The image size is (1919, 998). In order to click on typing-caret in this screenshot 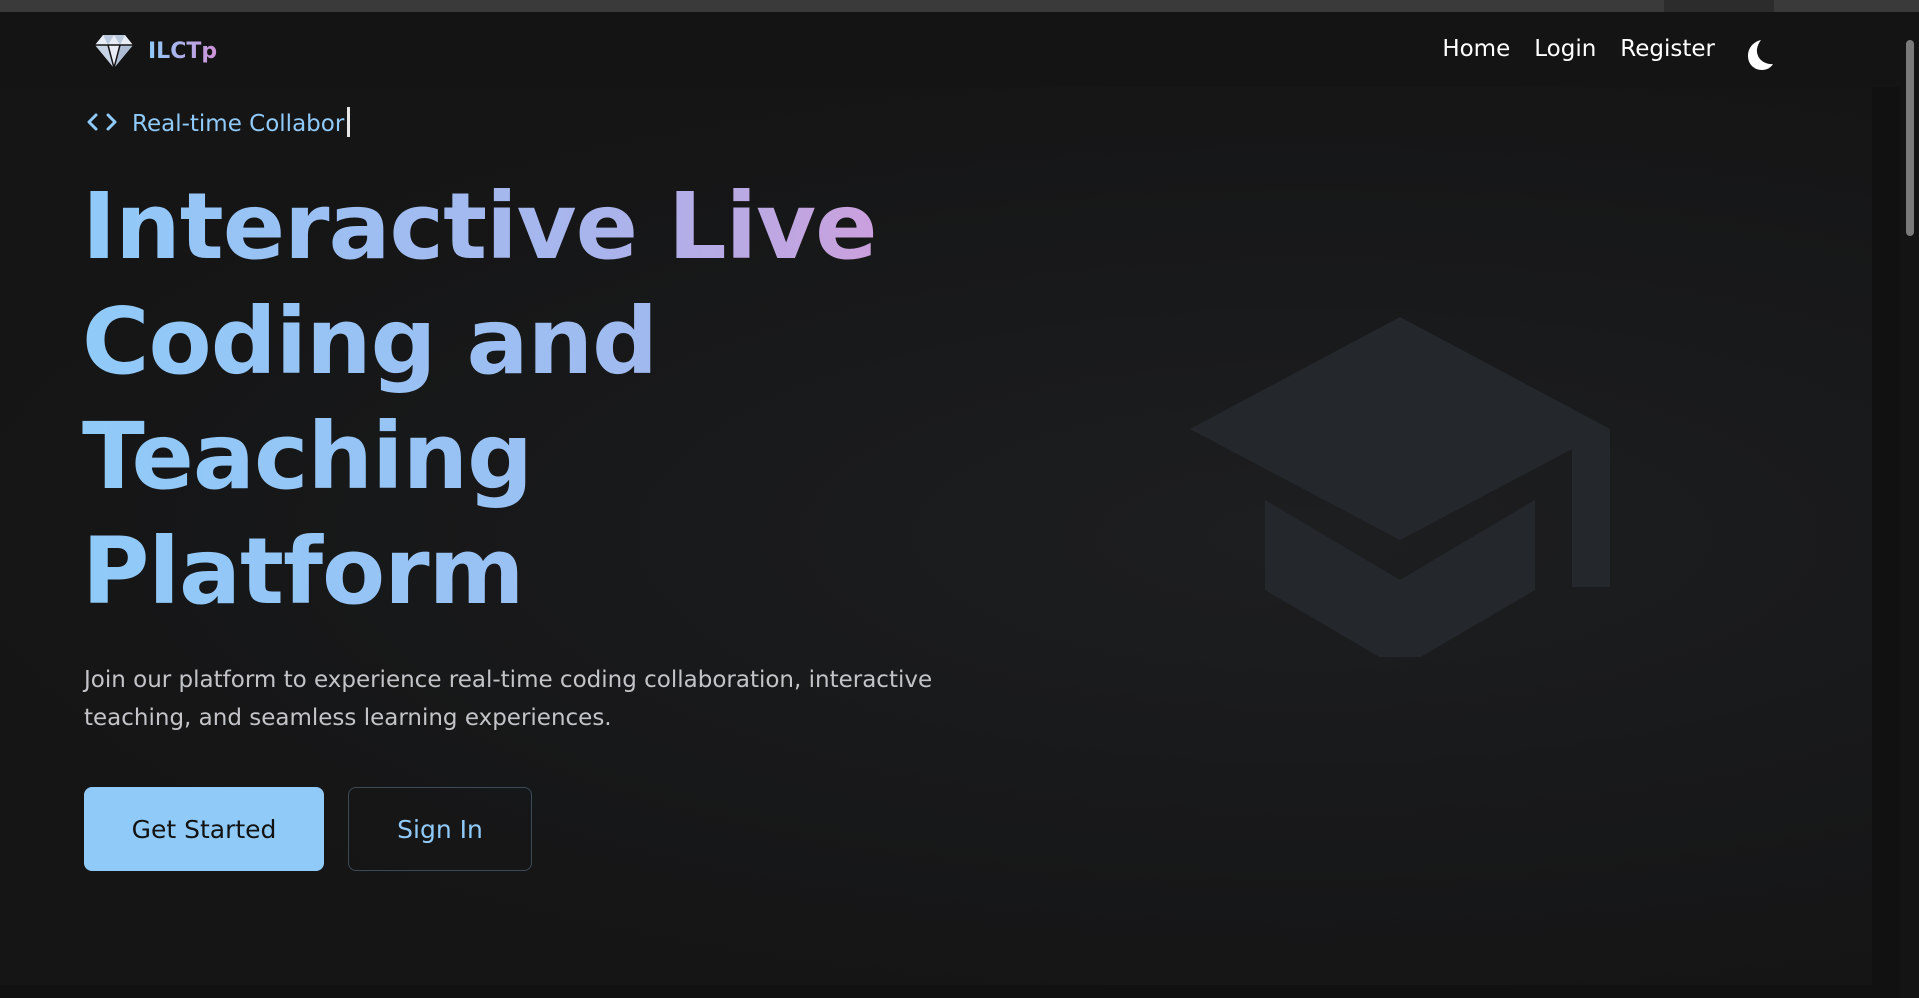, I will do `click(349, 122)`.